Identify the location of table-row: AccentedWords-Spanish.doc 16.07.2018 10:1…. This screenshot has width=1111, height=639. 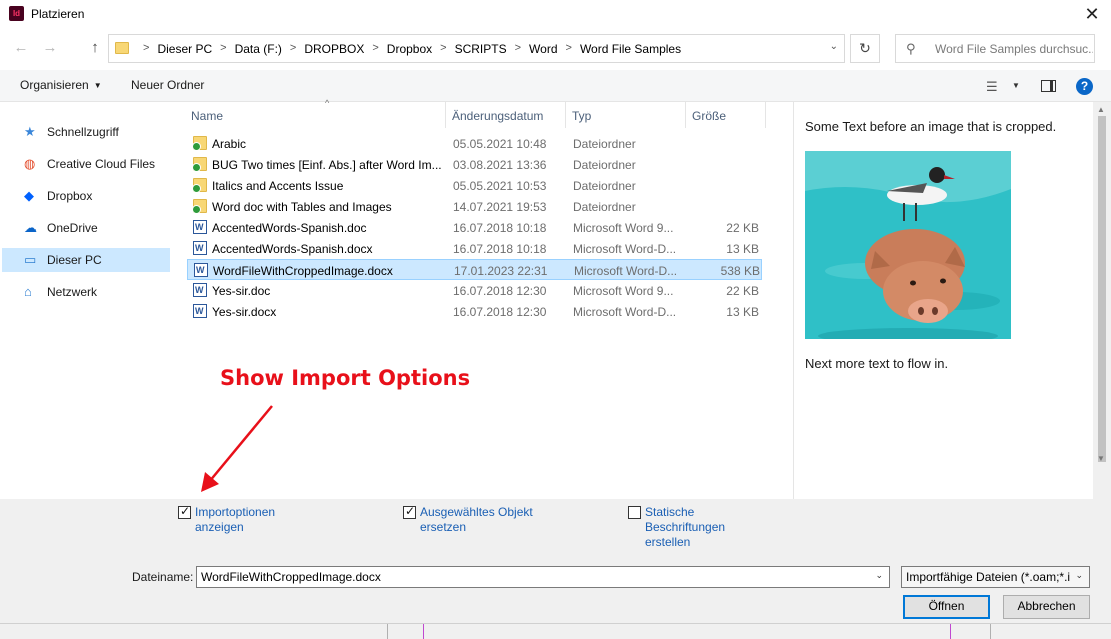
(474, 227).